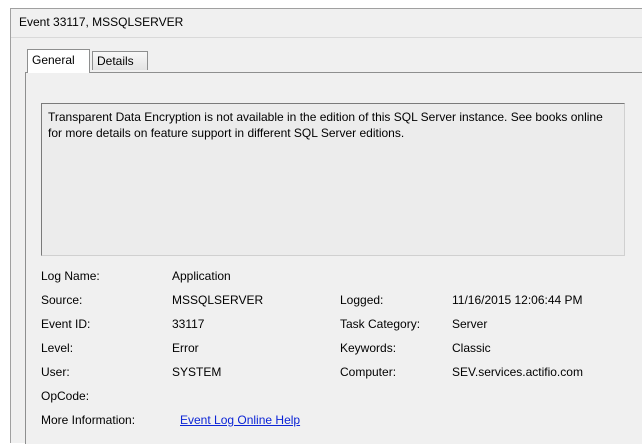  Describe the element at coordinates (58, 61) in the screenshot. I see `tab-general: General` at that location.